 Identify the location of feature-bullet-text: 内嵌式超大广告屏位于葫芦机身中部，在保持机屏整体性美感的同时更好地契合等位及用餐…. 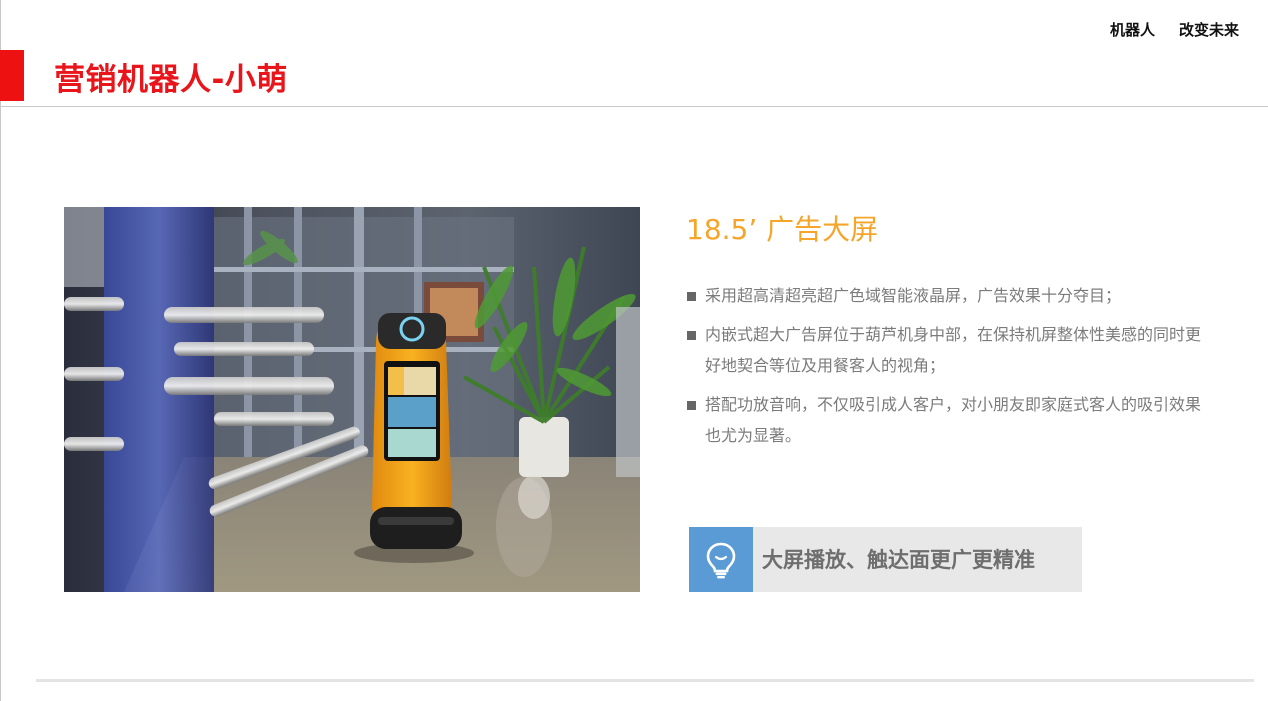
(953, 350).